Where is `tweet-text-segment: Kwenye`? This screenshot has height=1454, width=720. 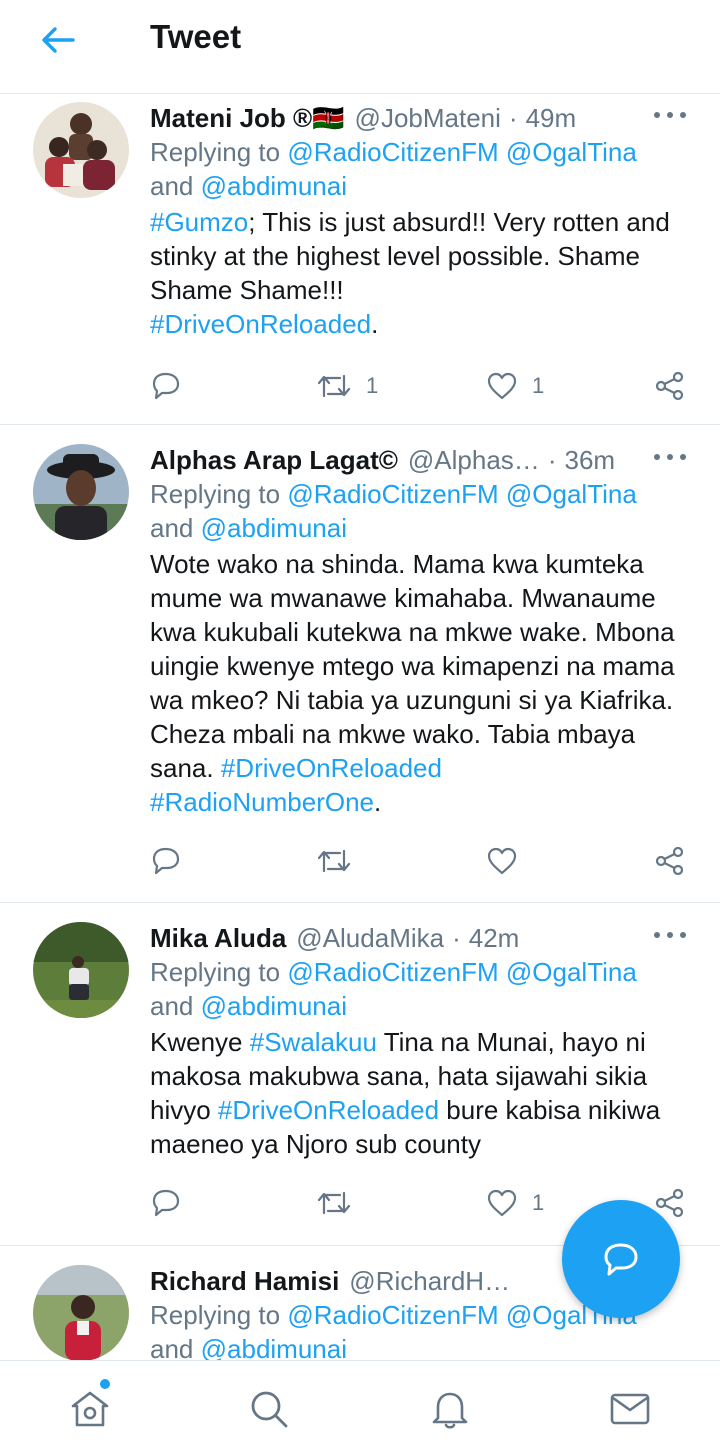 tweet-text-segment: Kwenye is located at coordinates (200, 1042).